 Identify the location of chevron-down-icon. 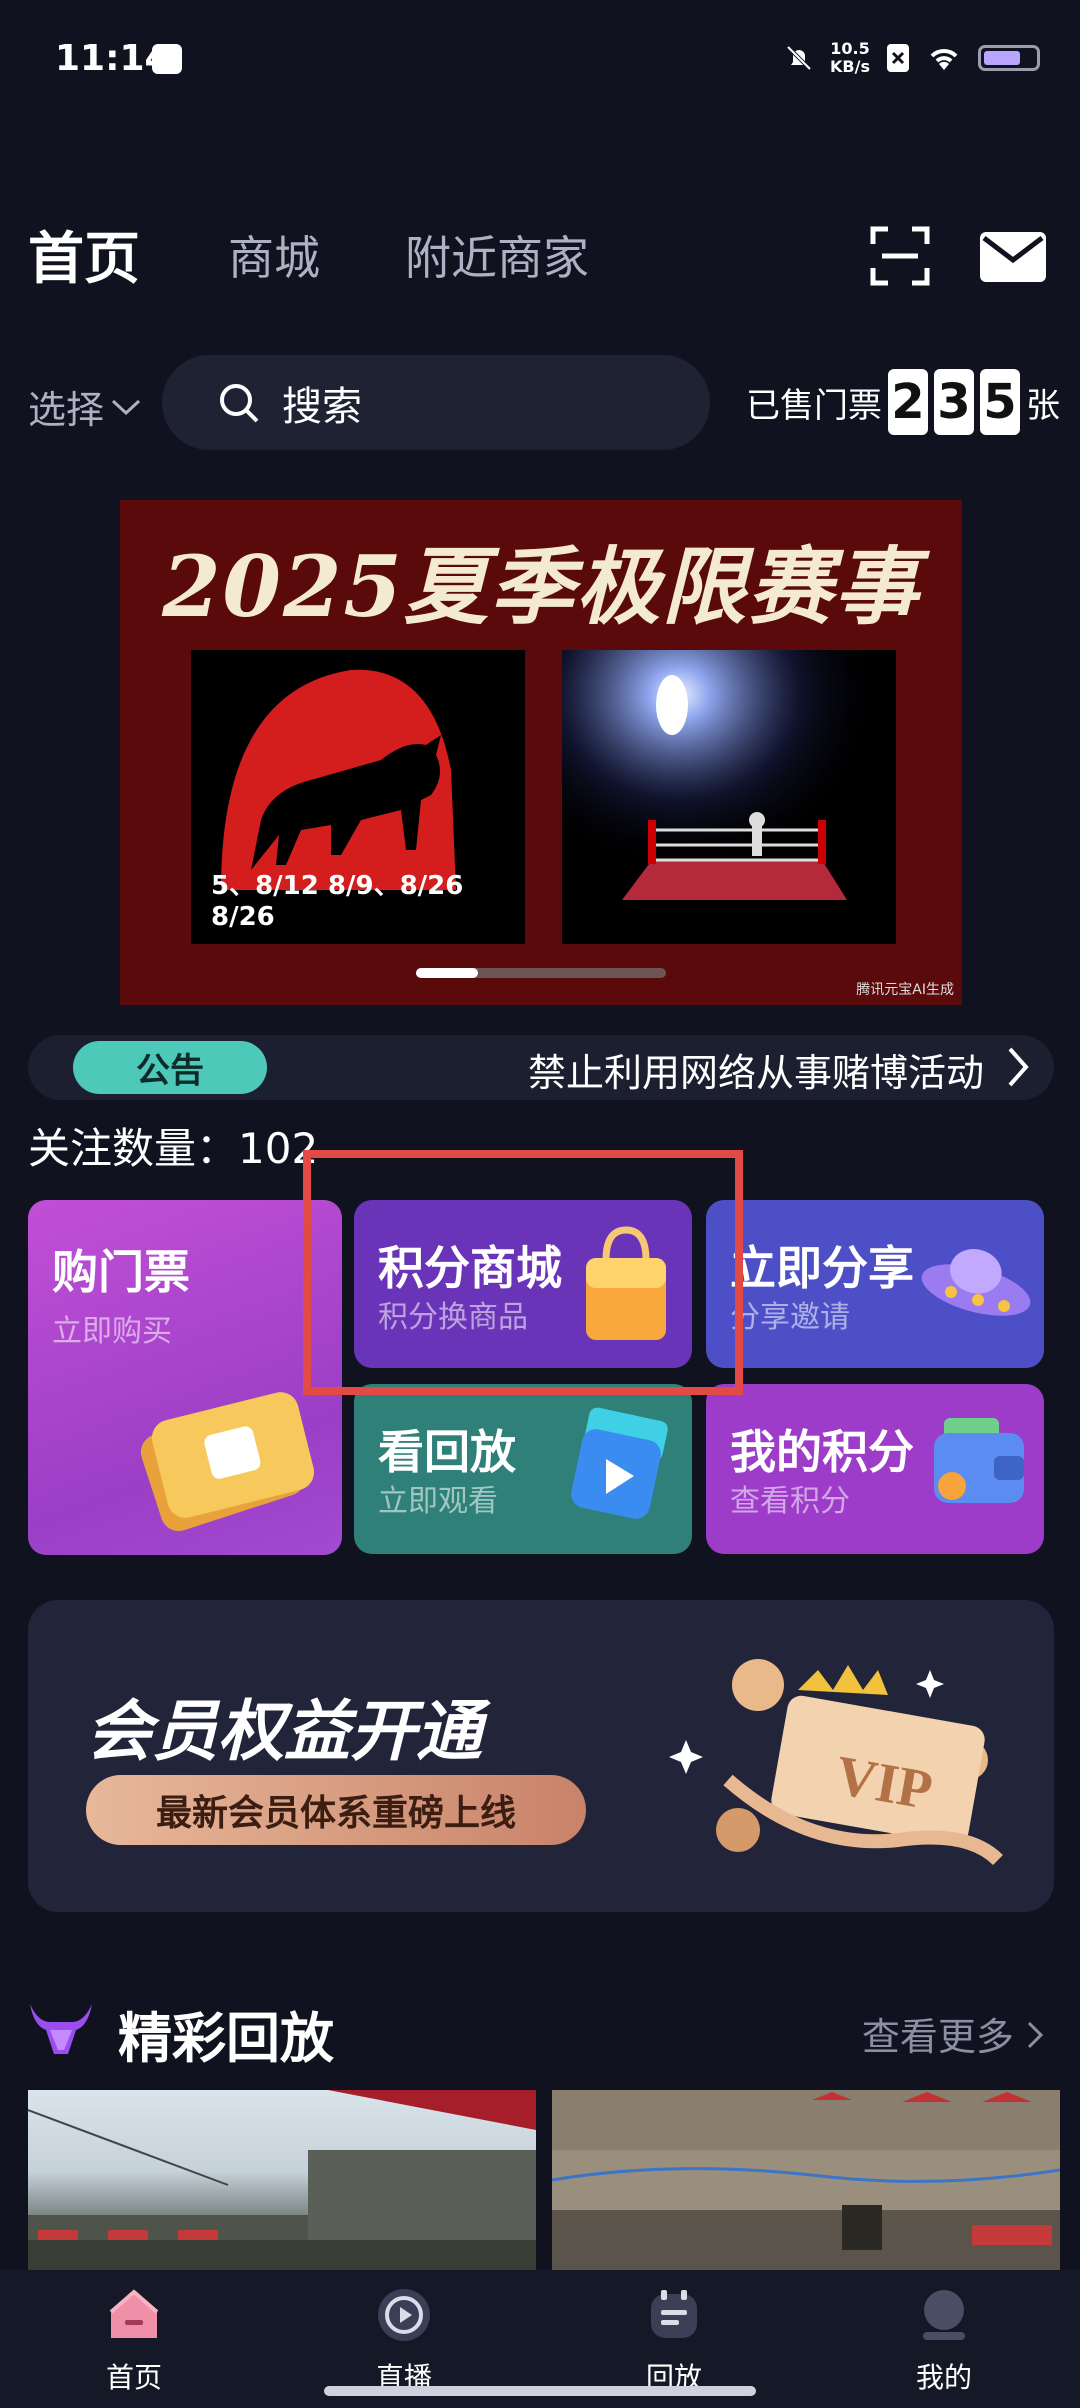
(126, 407).